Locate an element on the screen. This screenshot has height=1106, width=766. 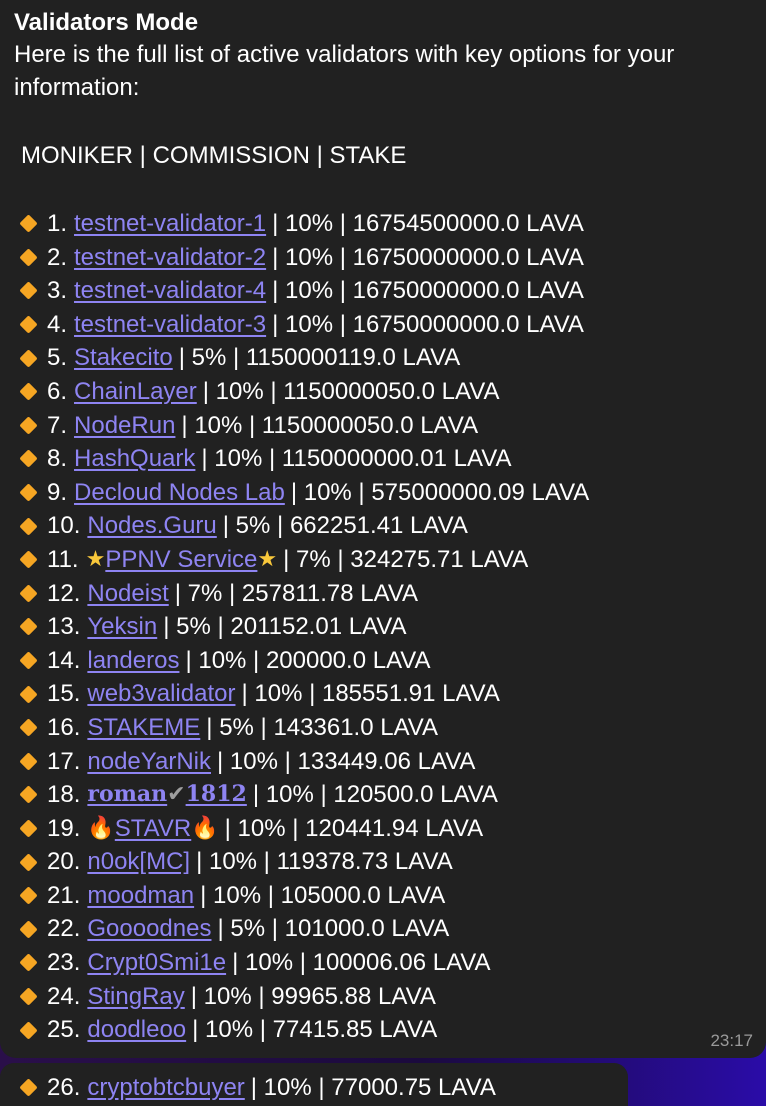
list-item: 16. STAKEME | 5% | 143361.0 LAVA is located at coordinates (383, 728).